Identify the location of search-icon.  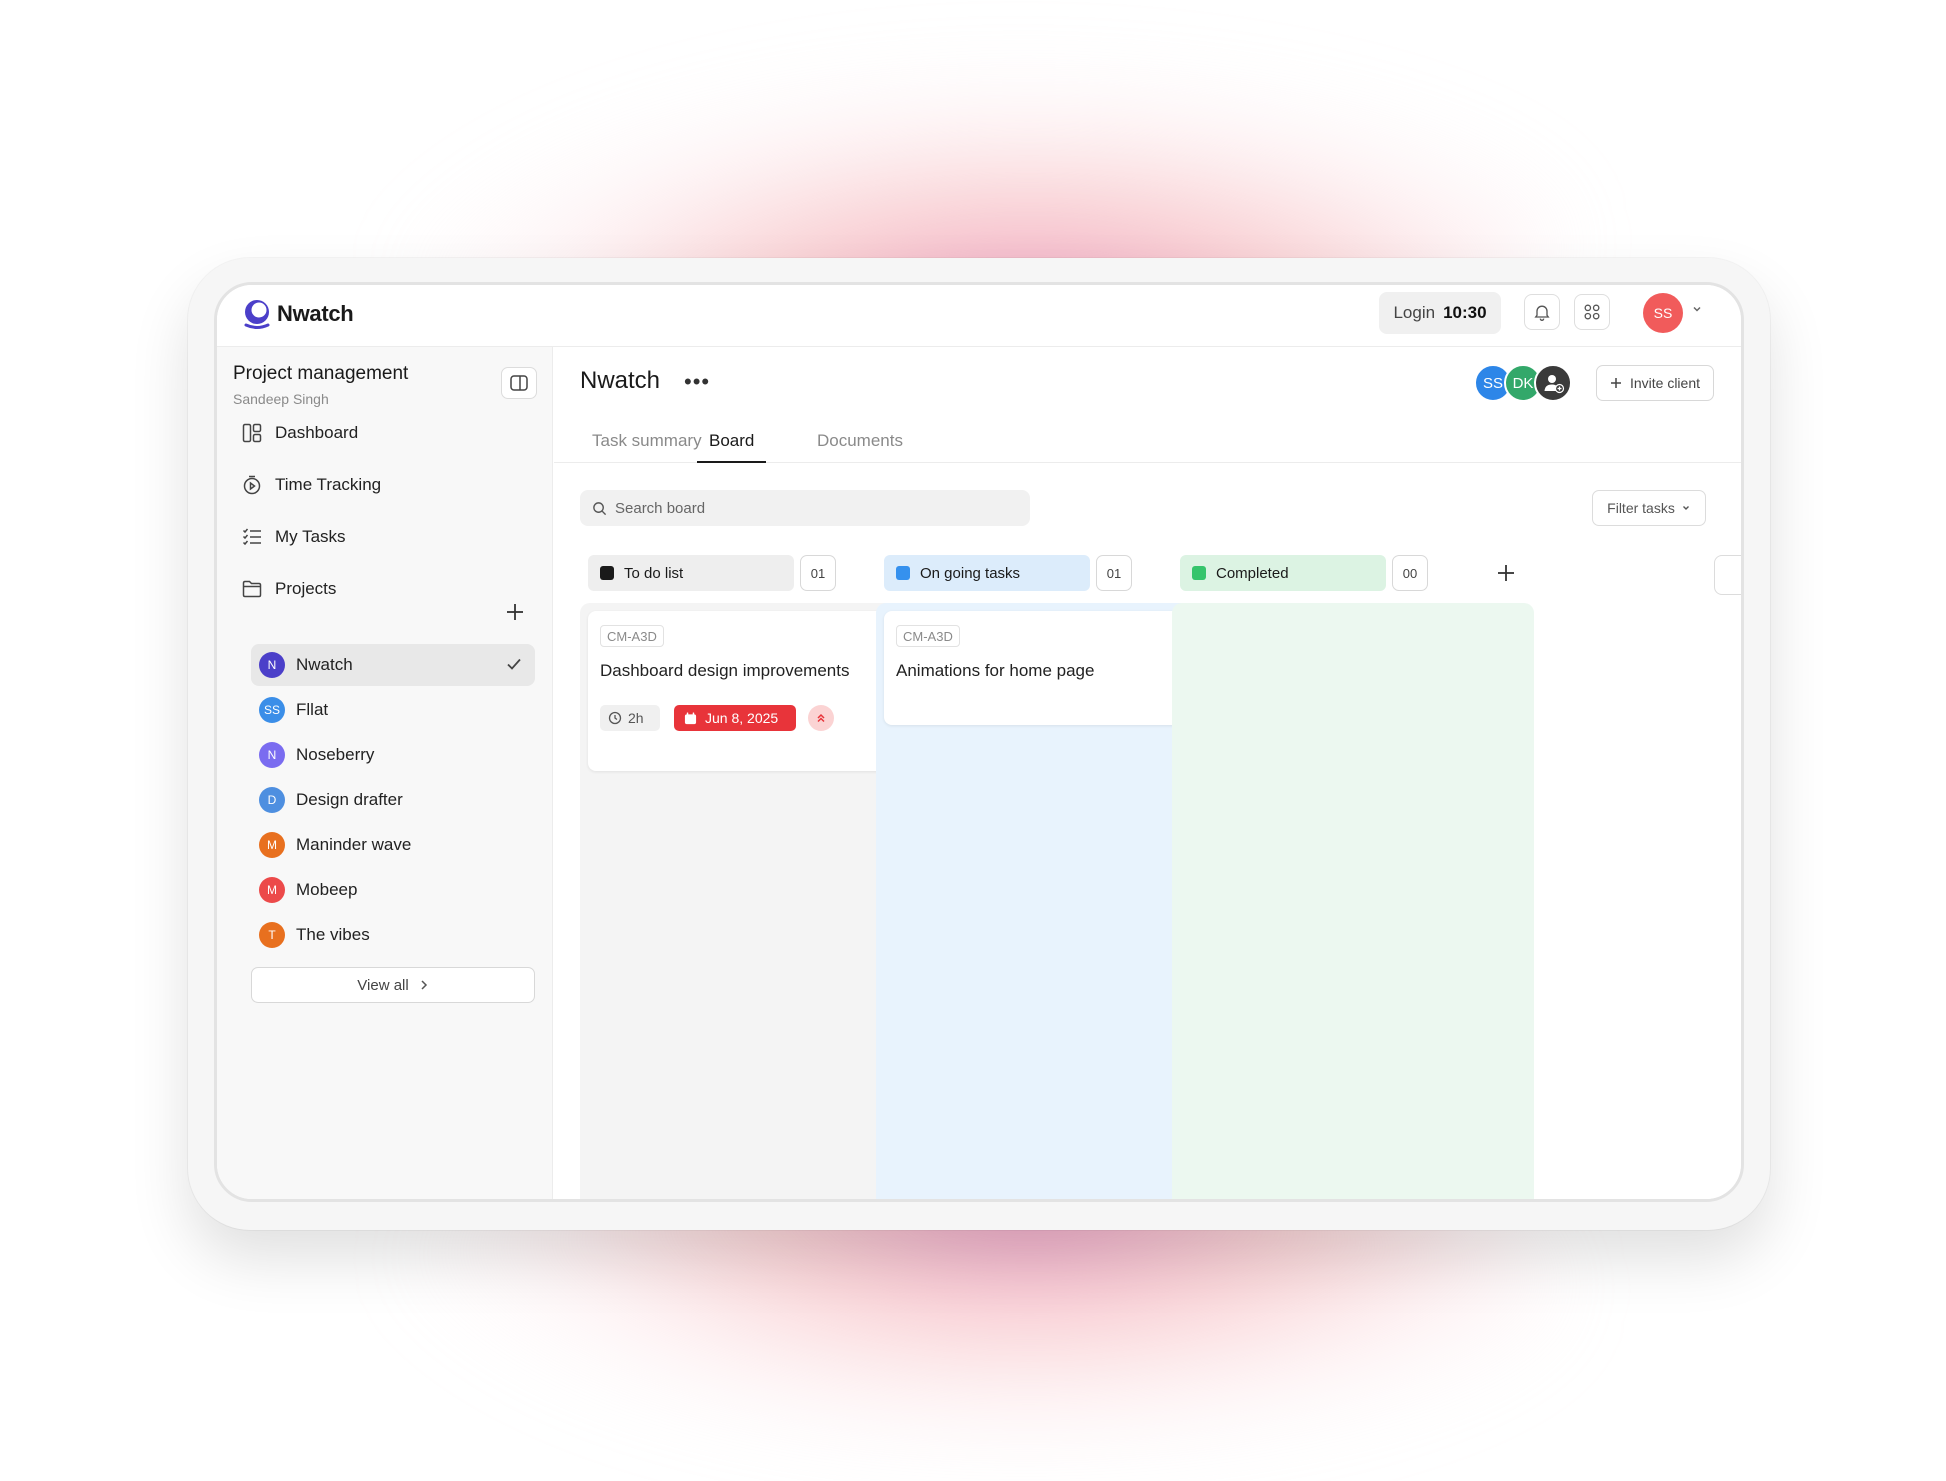
(600, 508).